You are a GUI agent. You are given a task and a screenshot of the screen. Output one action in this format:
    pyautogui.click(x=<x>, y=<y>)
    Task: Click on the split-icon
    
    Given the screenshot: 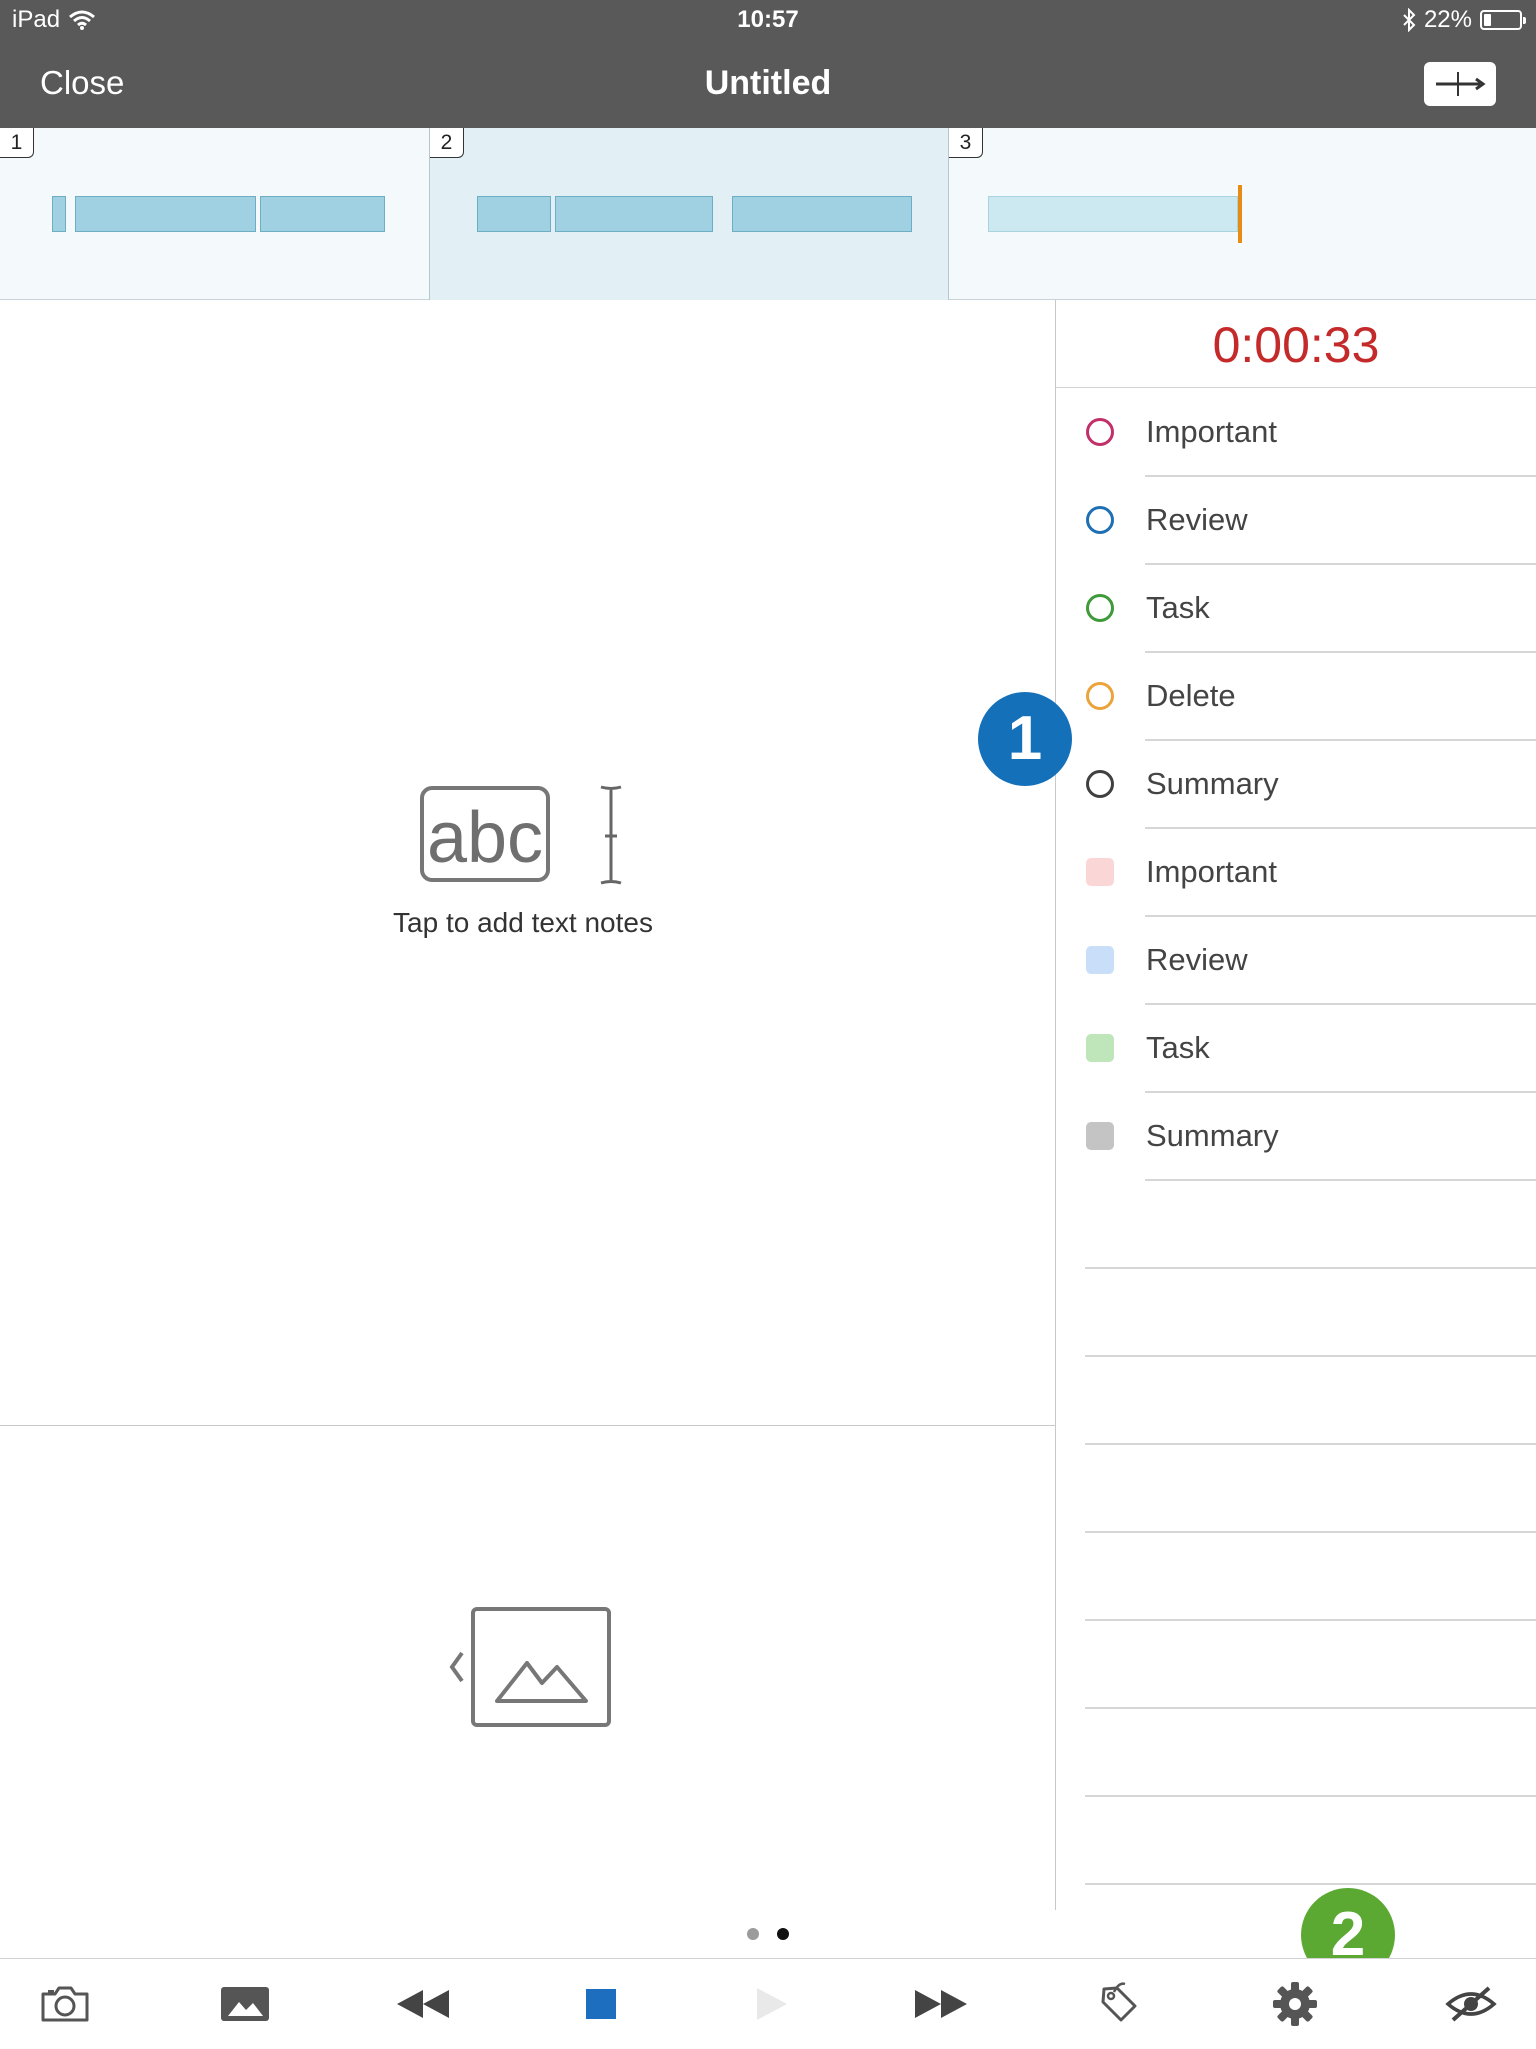 What is the action you would take?
    pyautogui.click(x=1461, y=84)
    